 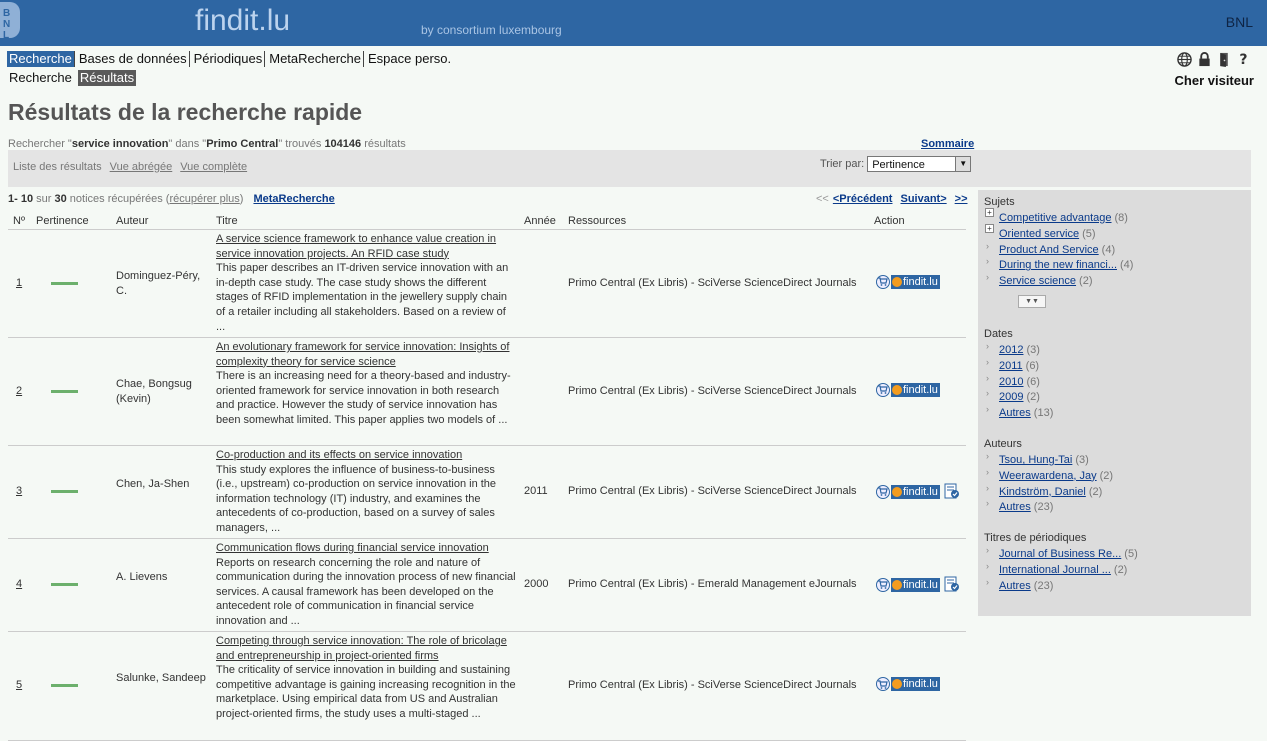 What do you see at coordinates (293, 199) in the screenshot?
I see `metasearch-link: MetaRecherche` at bounding box center [293, 199].